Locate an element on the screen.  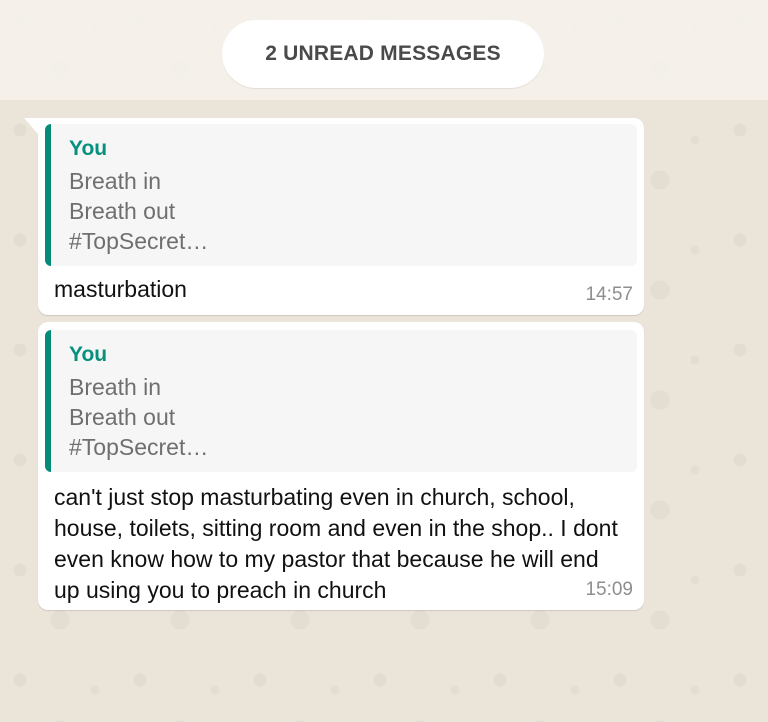
unread-banner-band: 2 UNREAD MESSAGES is located at coordinates (384, 50).